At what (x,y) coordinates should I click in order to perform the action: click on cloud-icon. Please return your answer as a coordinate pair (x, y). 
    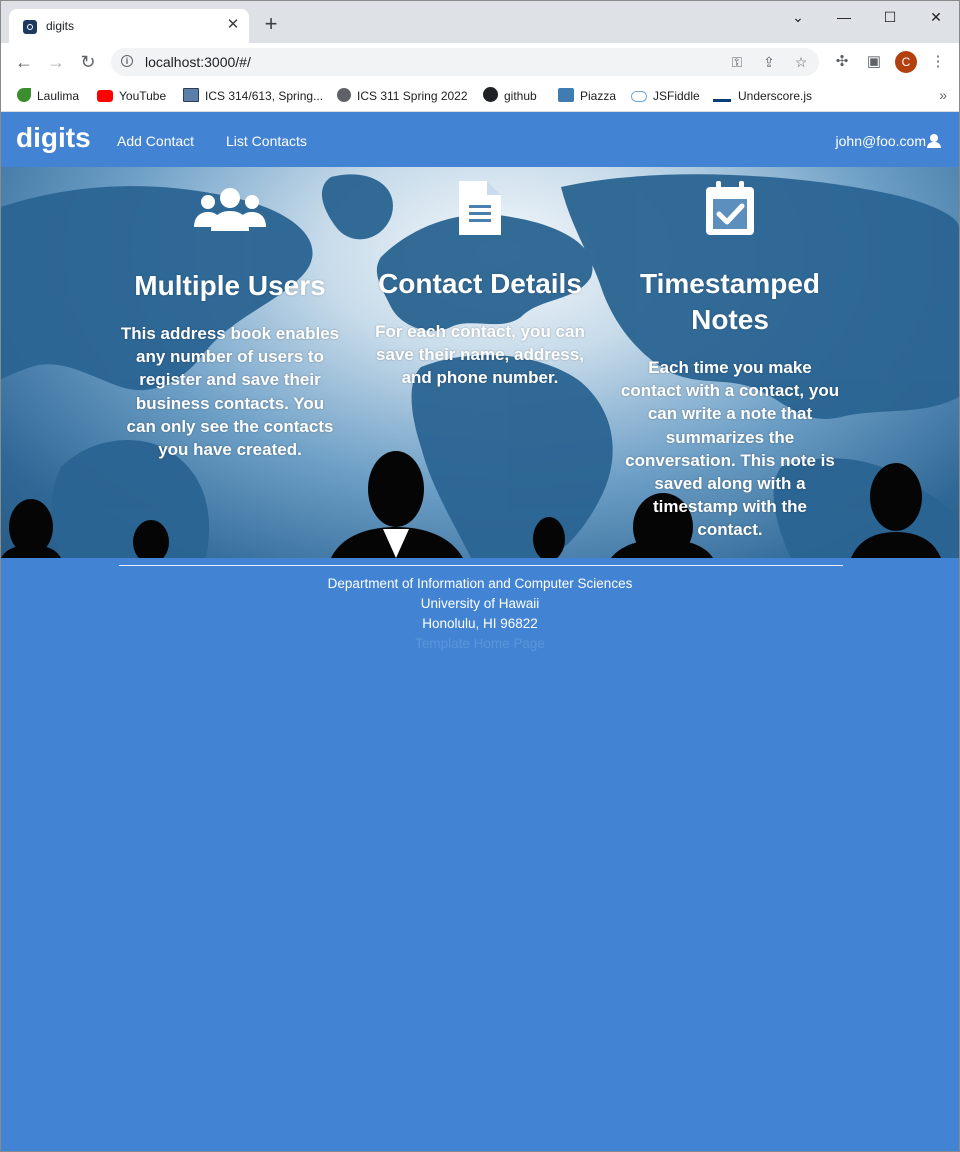
    Looking at the image, I should click on (639, 96).